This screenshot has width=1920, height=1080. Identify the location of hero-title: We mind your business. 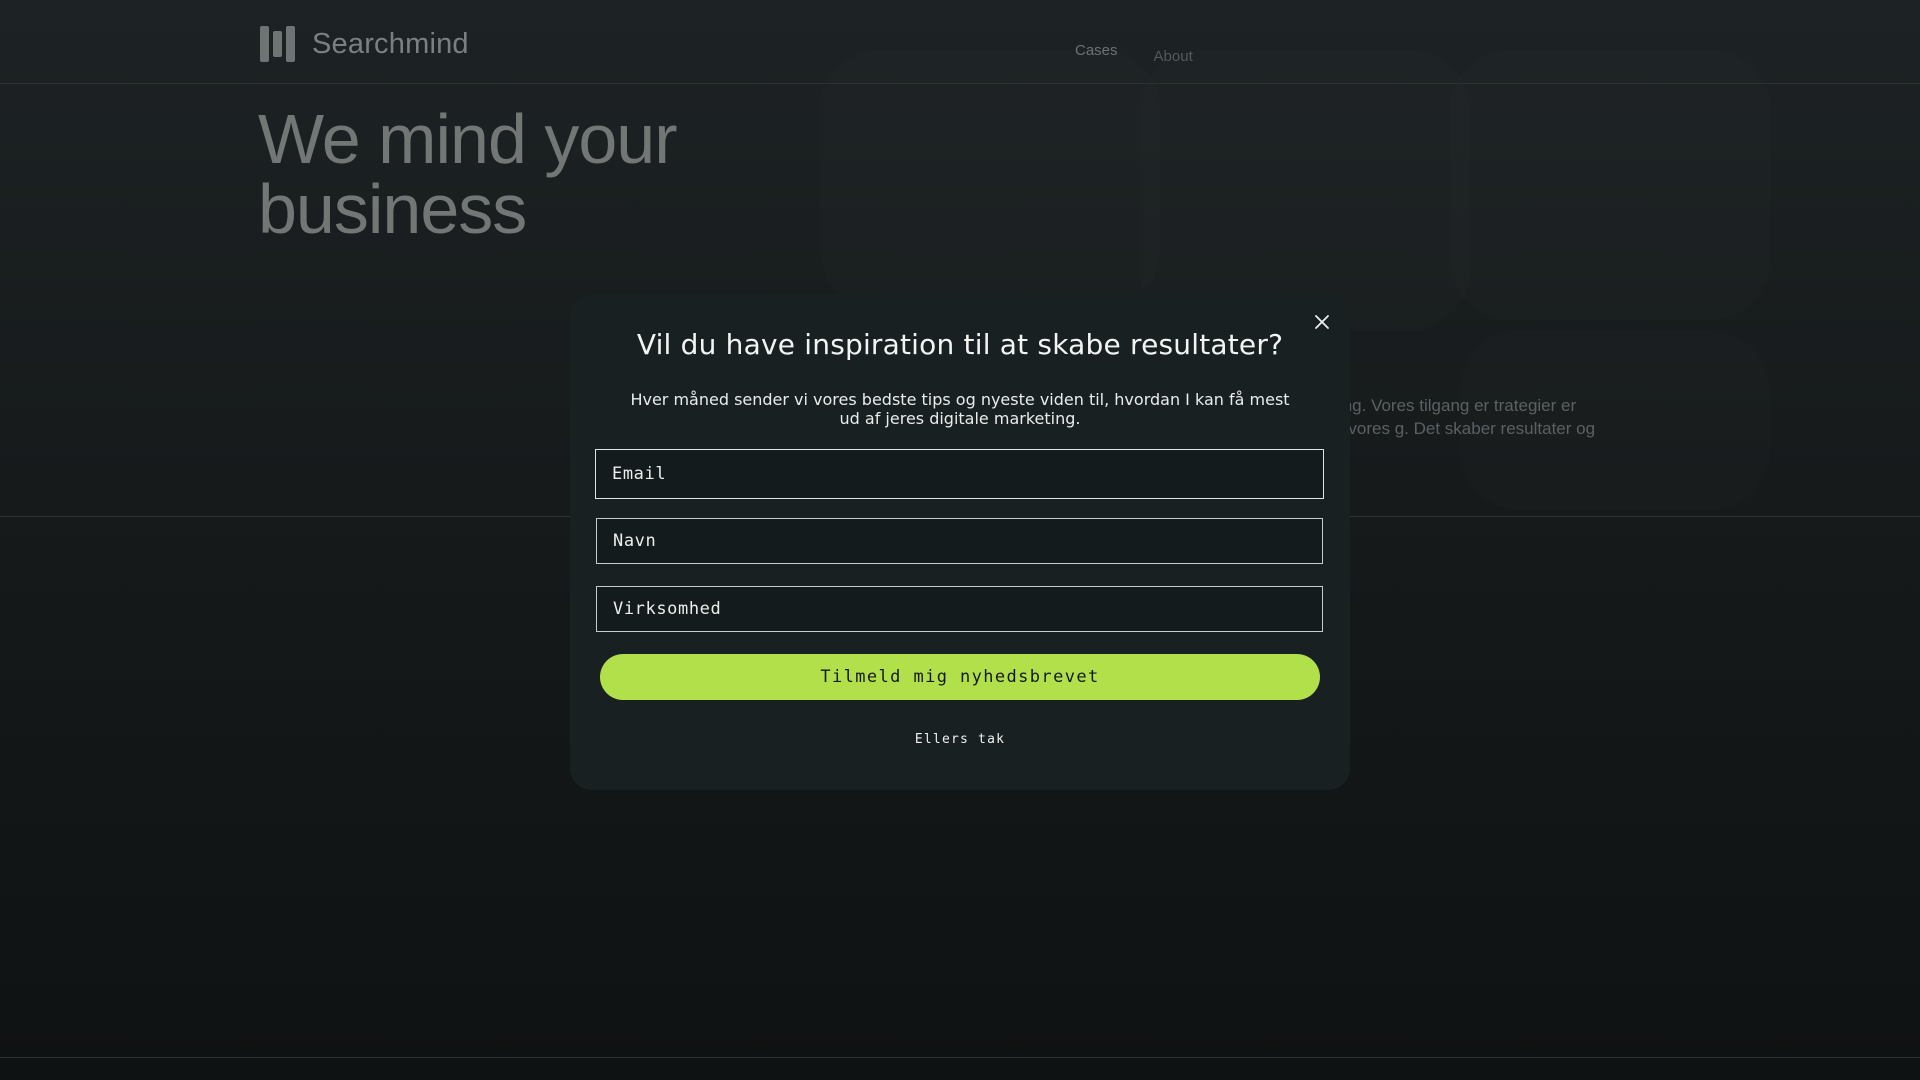
(468, 174).